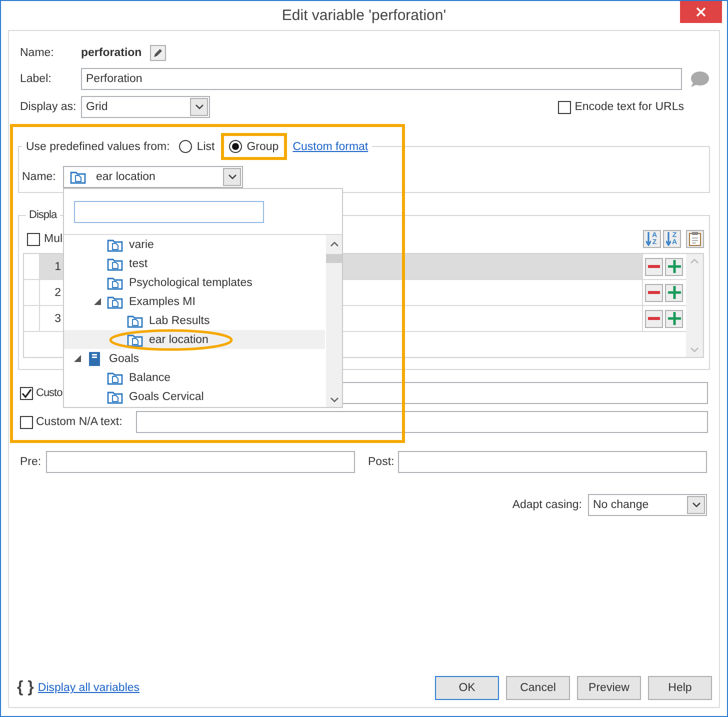 This screenshot has width=728, height=717. Describe the element at coordinates (194, 339) in the screenshot. I see `tree-item: ear location` at that location.